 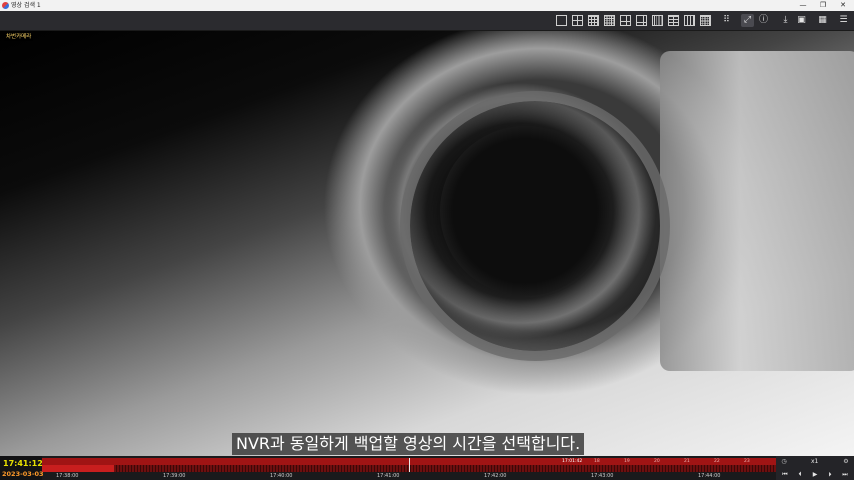 I want to click on toolbar: ⠿ ⤢ ⓘ ⤓ ▣ ▦ ☰, so click(x=427, y=21).